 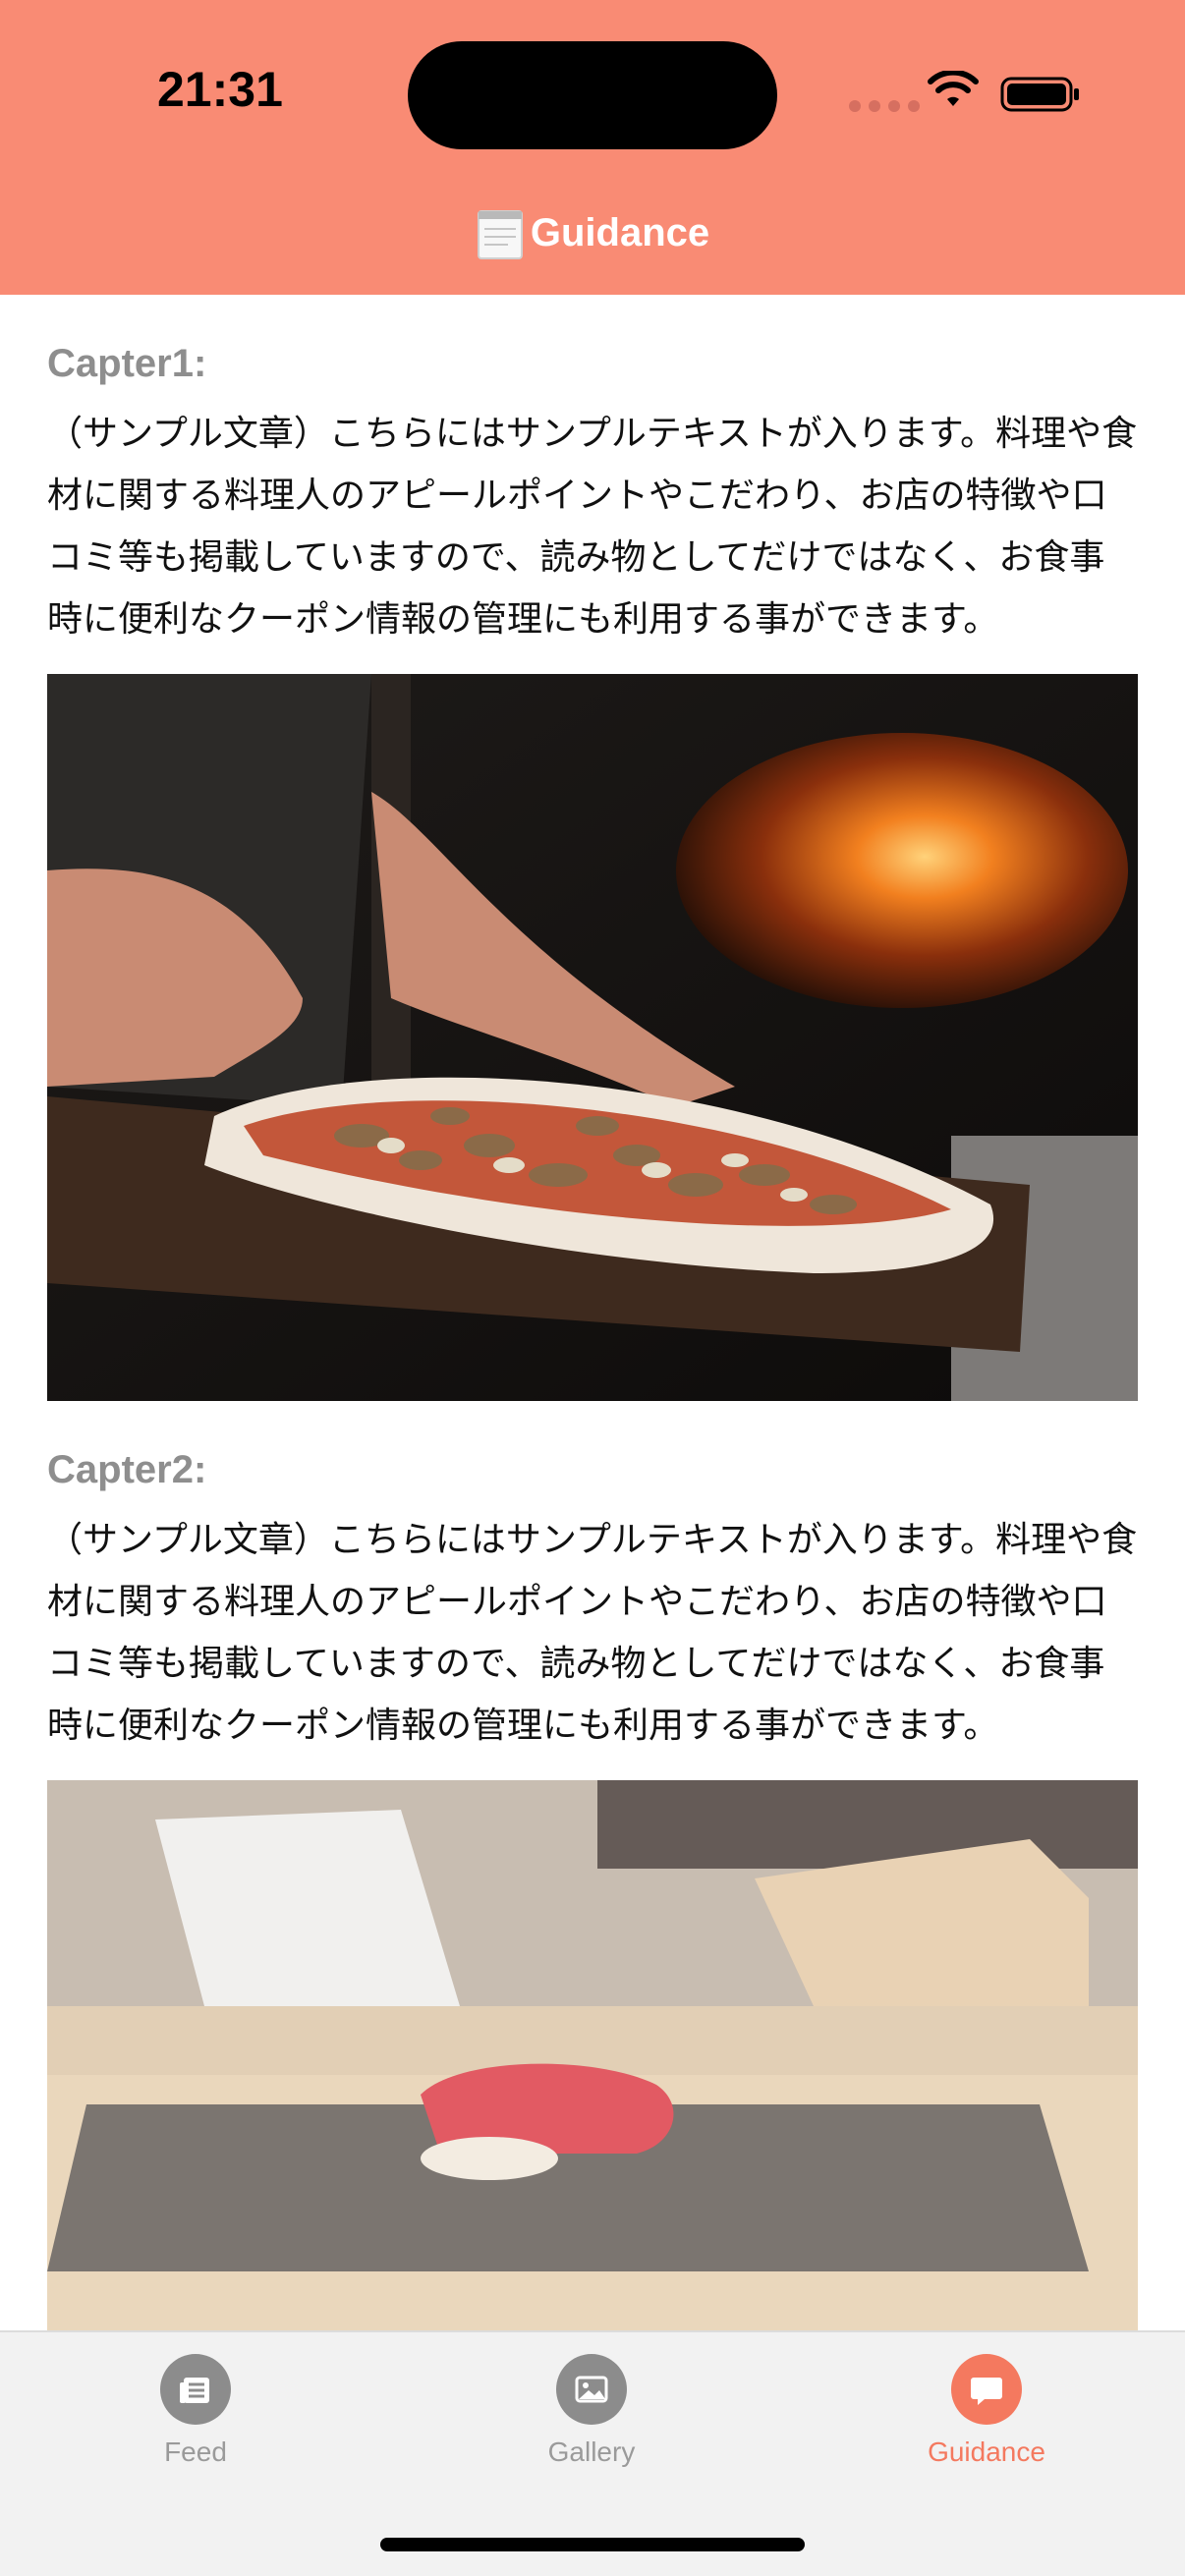 What do you see at coordinates (954, 88) in the screenshot?
I see `wifi-icon` at bounding box center [954, 88].